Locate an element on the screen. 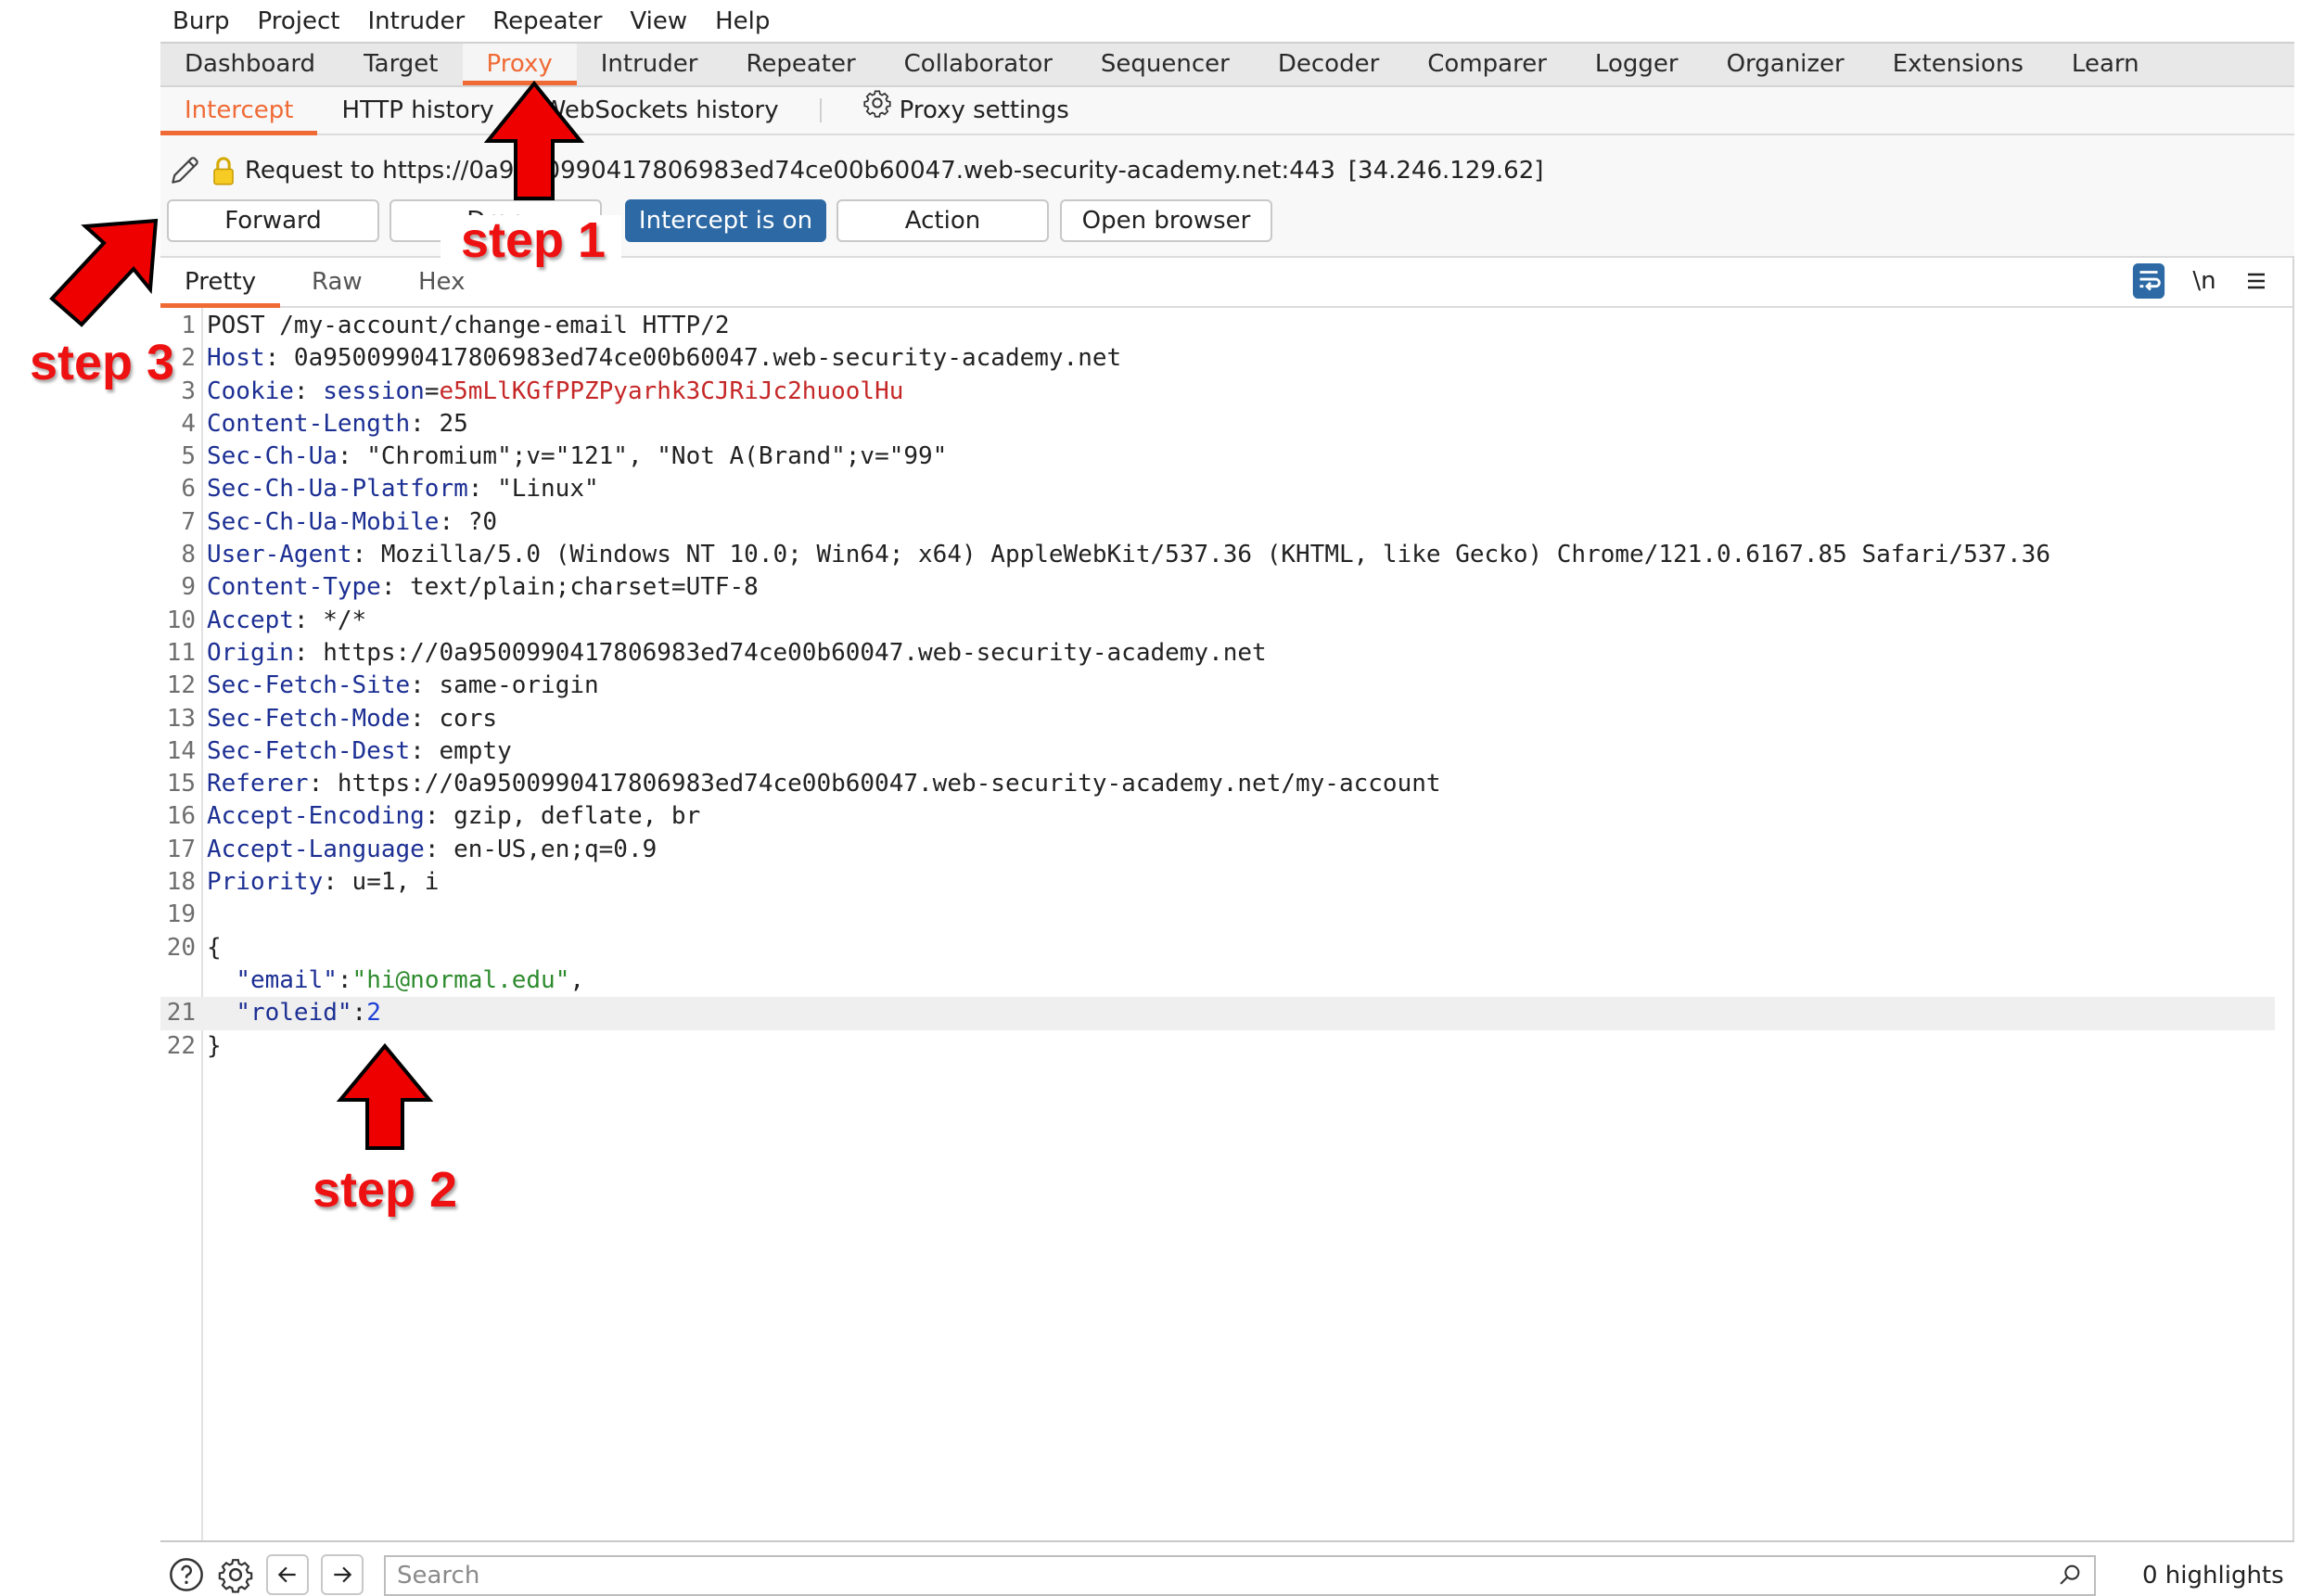  newline-toggle-icon: \n is located at coordinates (2205, 281).